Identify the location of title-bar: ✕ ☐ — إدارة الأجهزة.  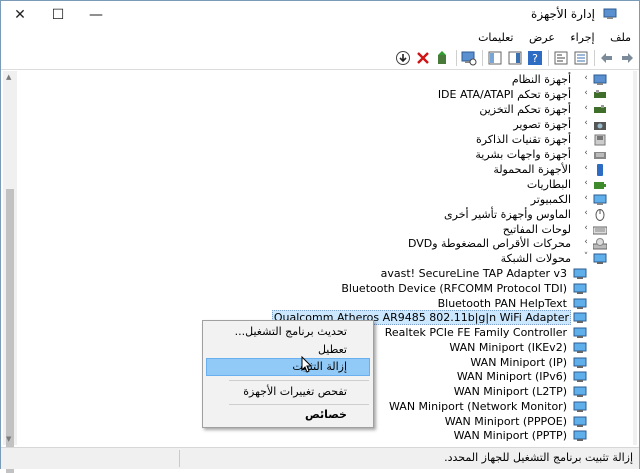
(320, 15).